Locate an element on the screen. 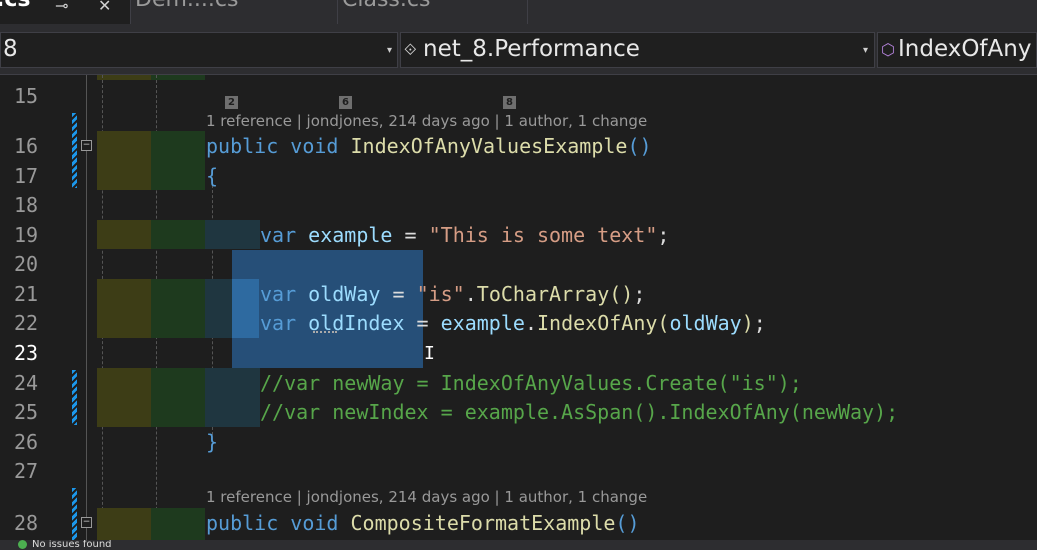 This screenshot has height=550, width=1037. line-number: 28 is located at coordinates (26, 523).